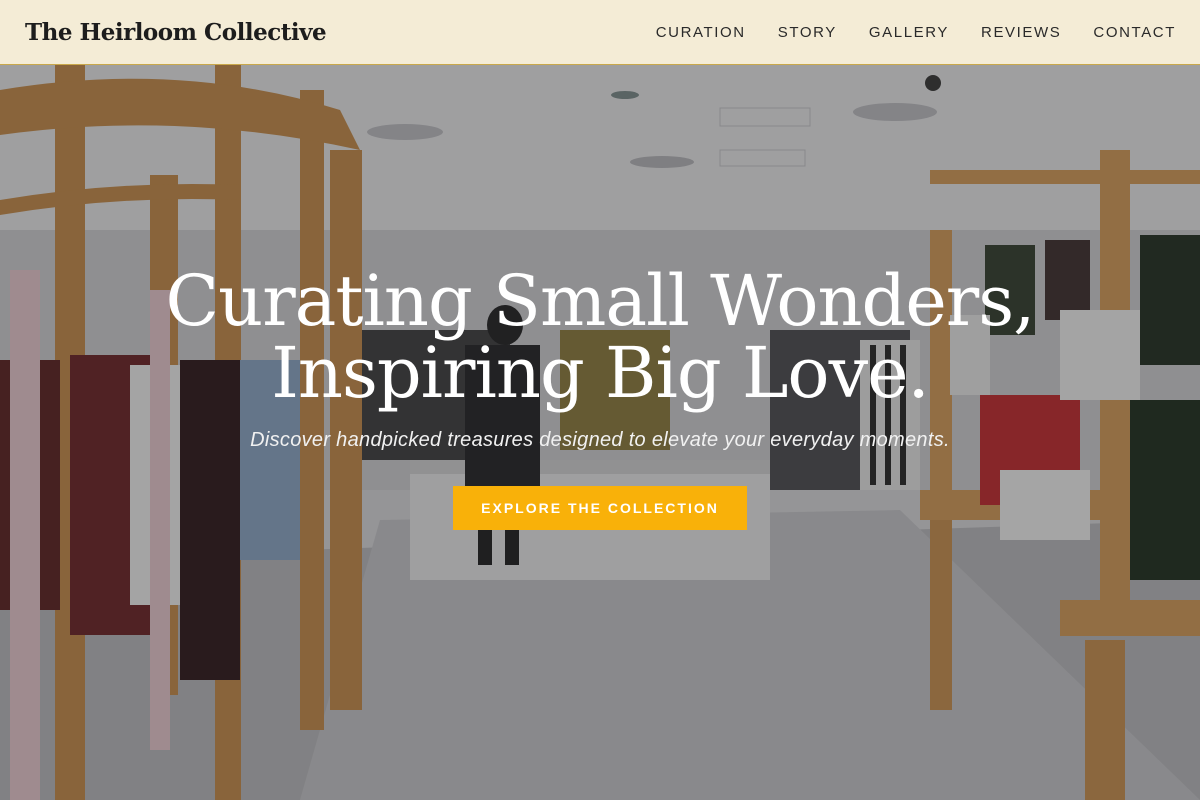  What do you see at coordinates (600, 508) in the screenshot?
I see `explore-collection-button: EXPLORE THE COLLECTION` at bounding box center [600, 508].